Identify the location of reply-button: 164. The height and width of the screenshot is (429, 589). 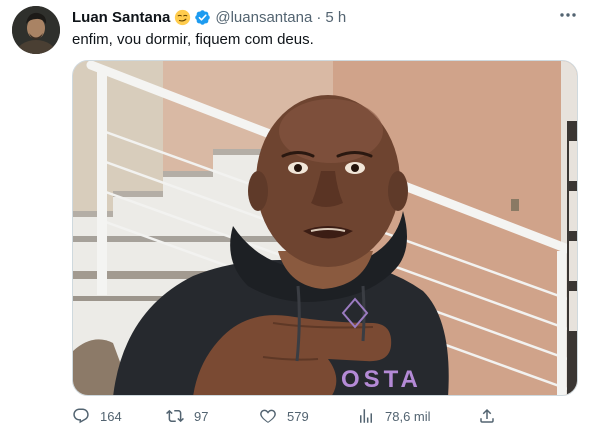
(97, 416).